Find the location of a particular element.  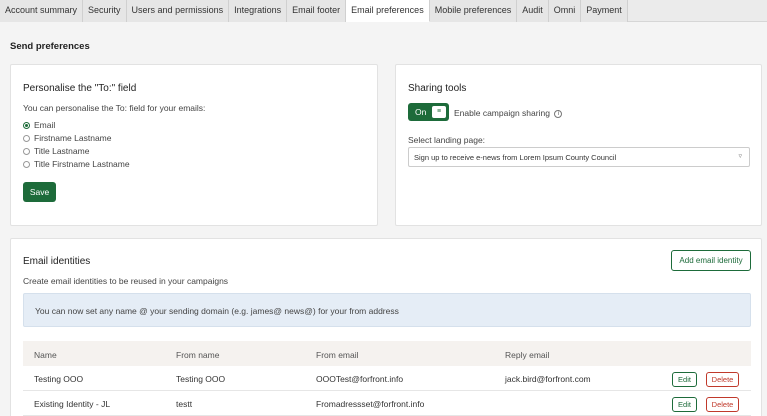

campaign-sharing-toggle: On ≡ is located at coordinates (428, 112).